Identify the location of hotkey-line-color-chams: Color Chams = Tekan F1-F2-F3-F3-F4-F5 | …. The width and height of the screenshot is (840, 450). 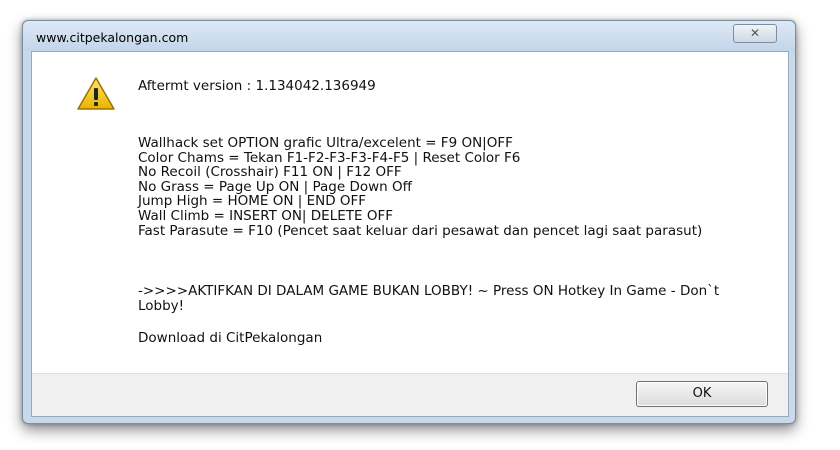
(329, 157).